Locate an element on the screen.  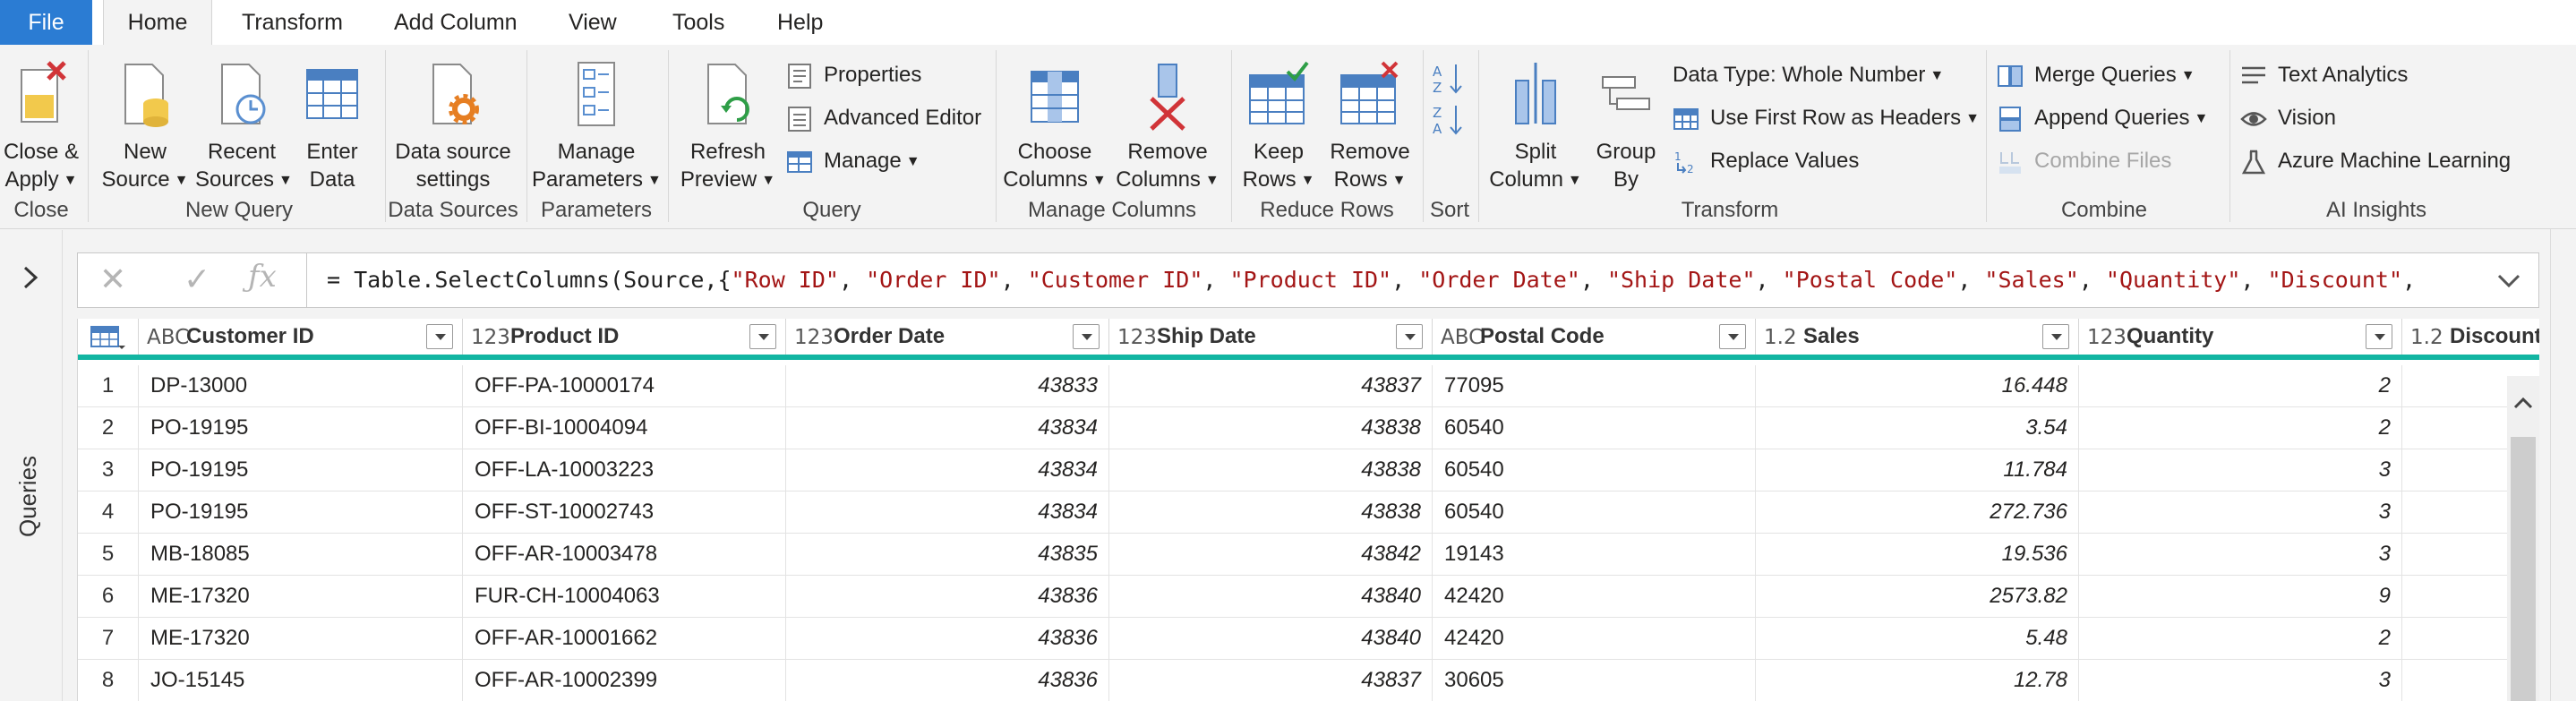
cell-sales: 11.784 is located at coordinates (1918, 470).